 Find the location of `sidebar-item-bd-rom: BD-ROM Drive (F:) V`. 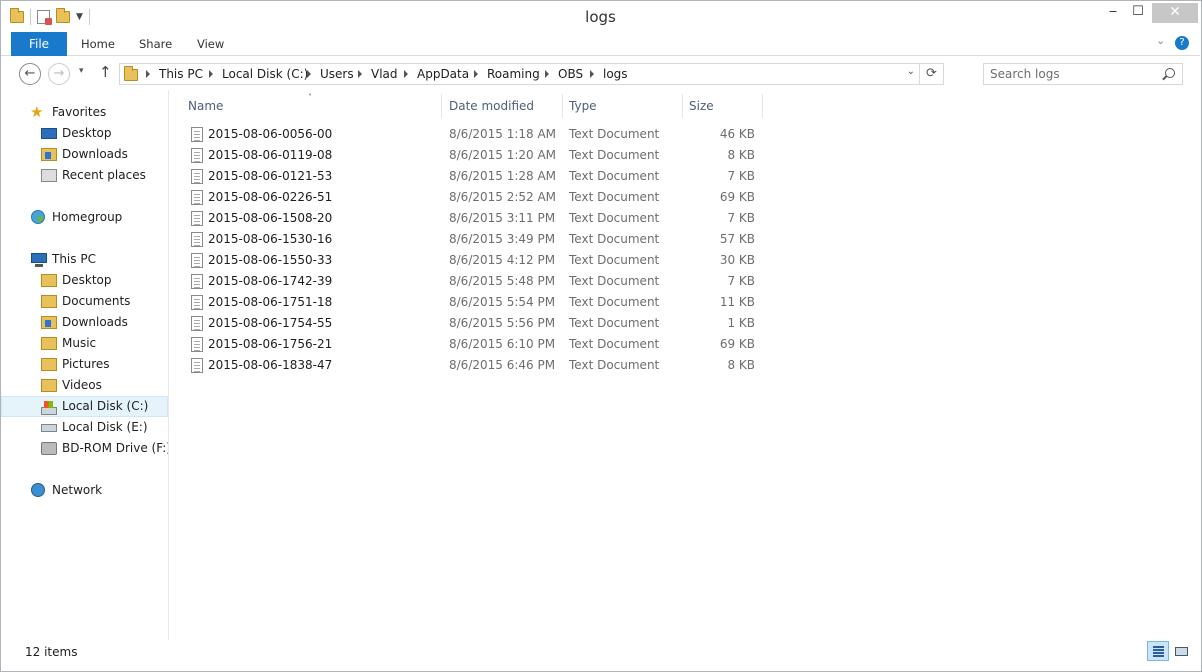

sidebar-item-bd-rom: BD-ROM Drive (F:) V is located at coordinates (84, 448).